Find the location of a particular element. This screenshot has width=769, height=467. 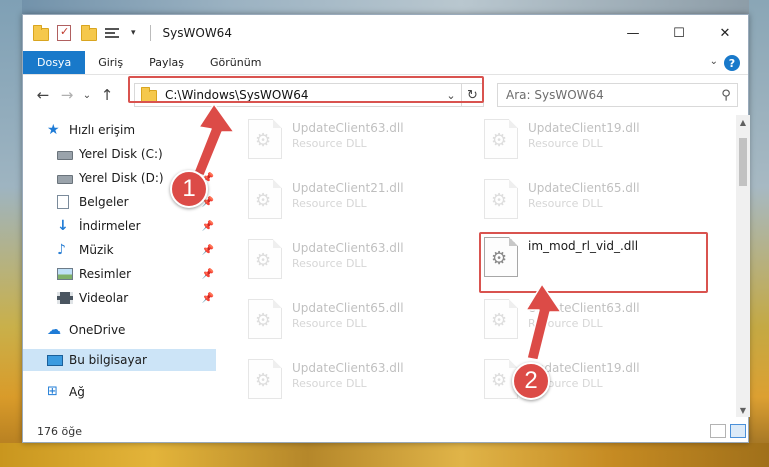

up-button: ↑ is located at coordinates (107, 95).